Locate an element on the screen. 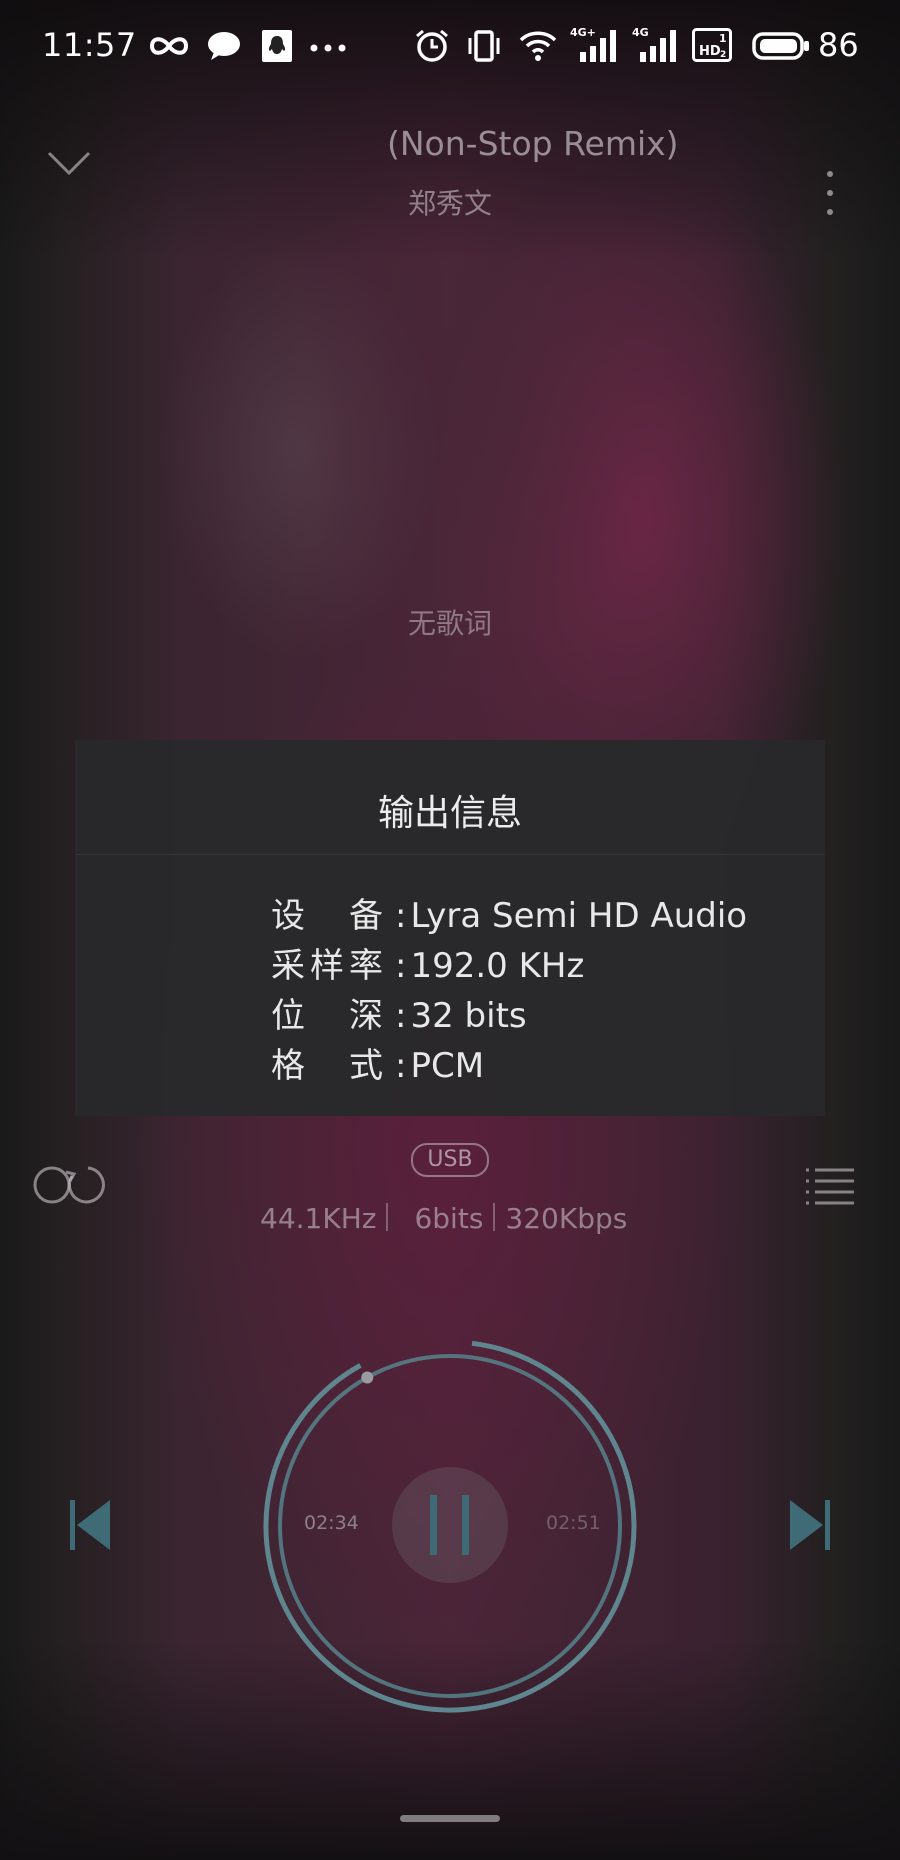 The height and width of the screenshot is (1860, 900). info-value: 192.0 KHz is located at coordinates (497, 966).